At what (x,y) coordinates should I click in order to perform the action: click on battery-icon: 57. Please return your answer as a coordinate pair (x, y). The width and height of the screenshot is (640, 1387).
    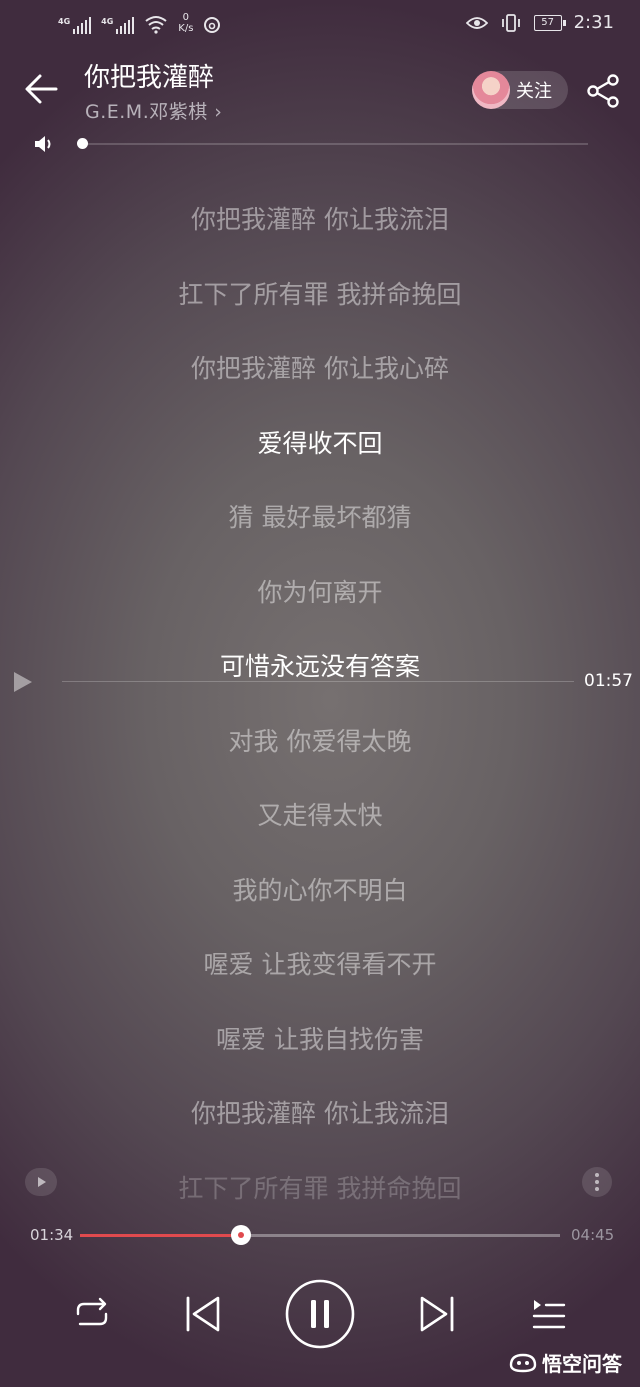
    Looking at the image, I should click on (549, 22).